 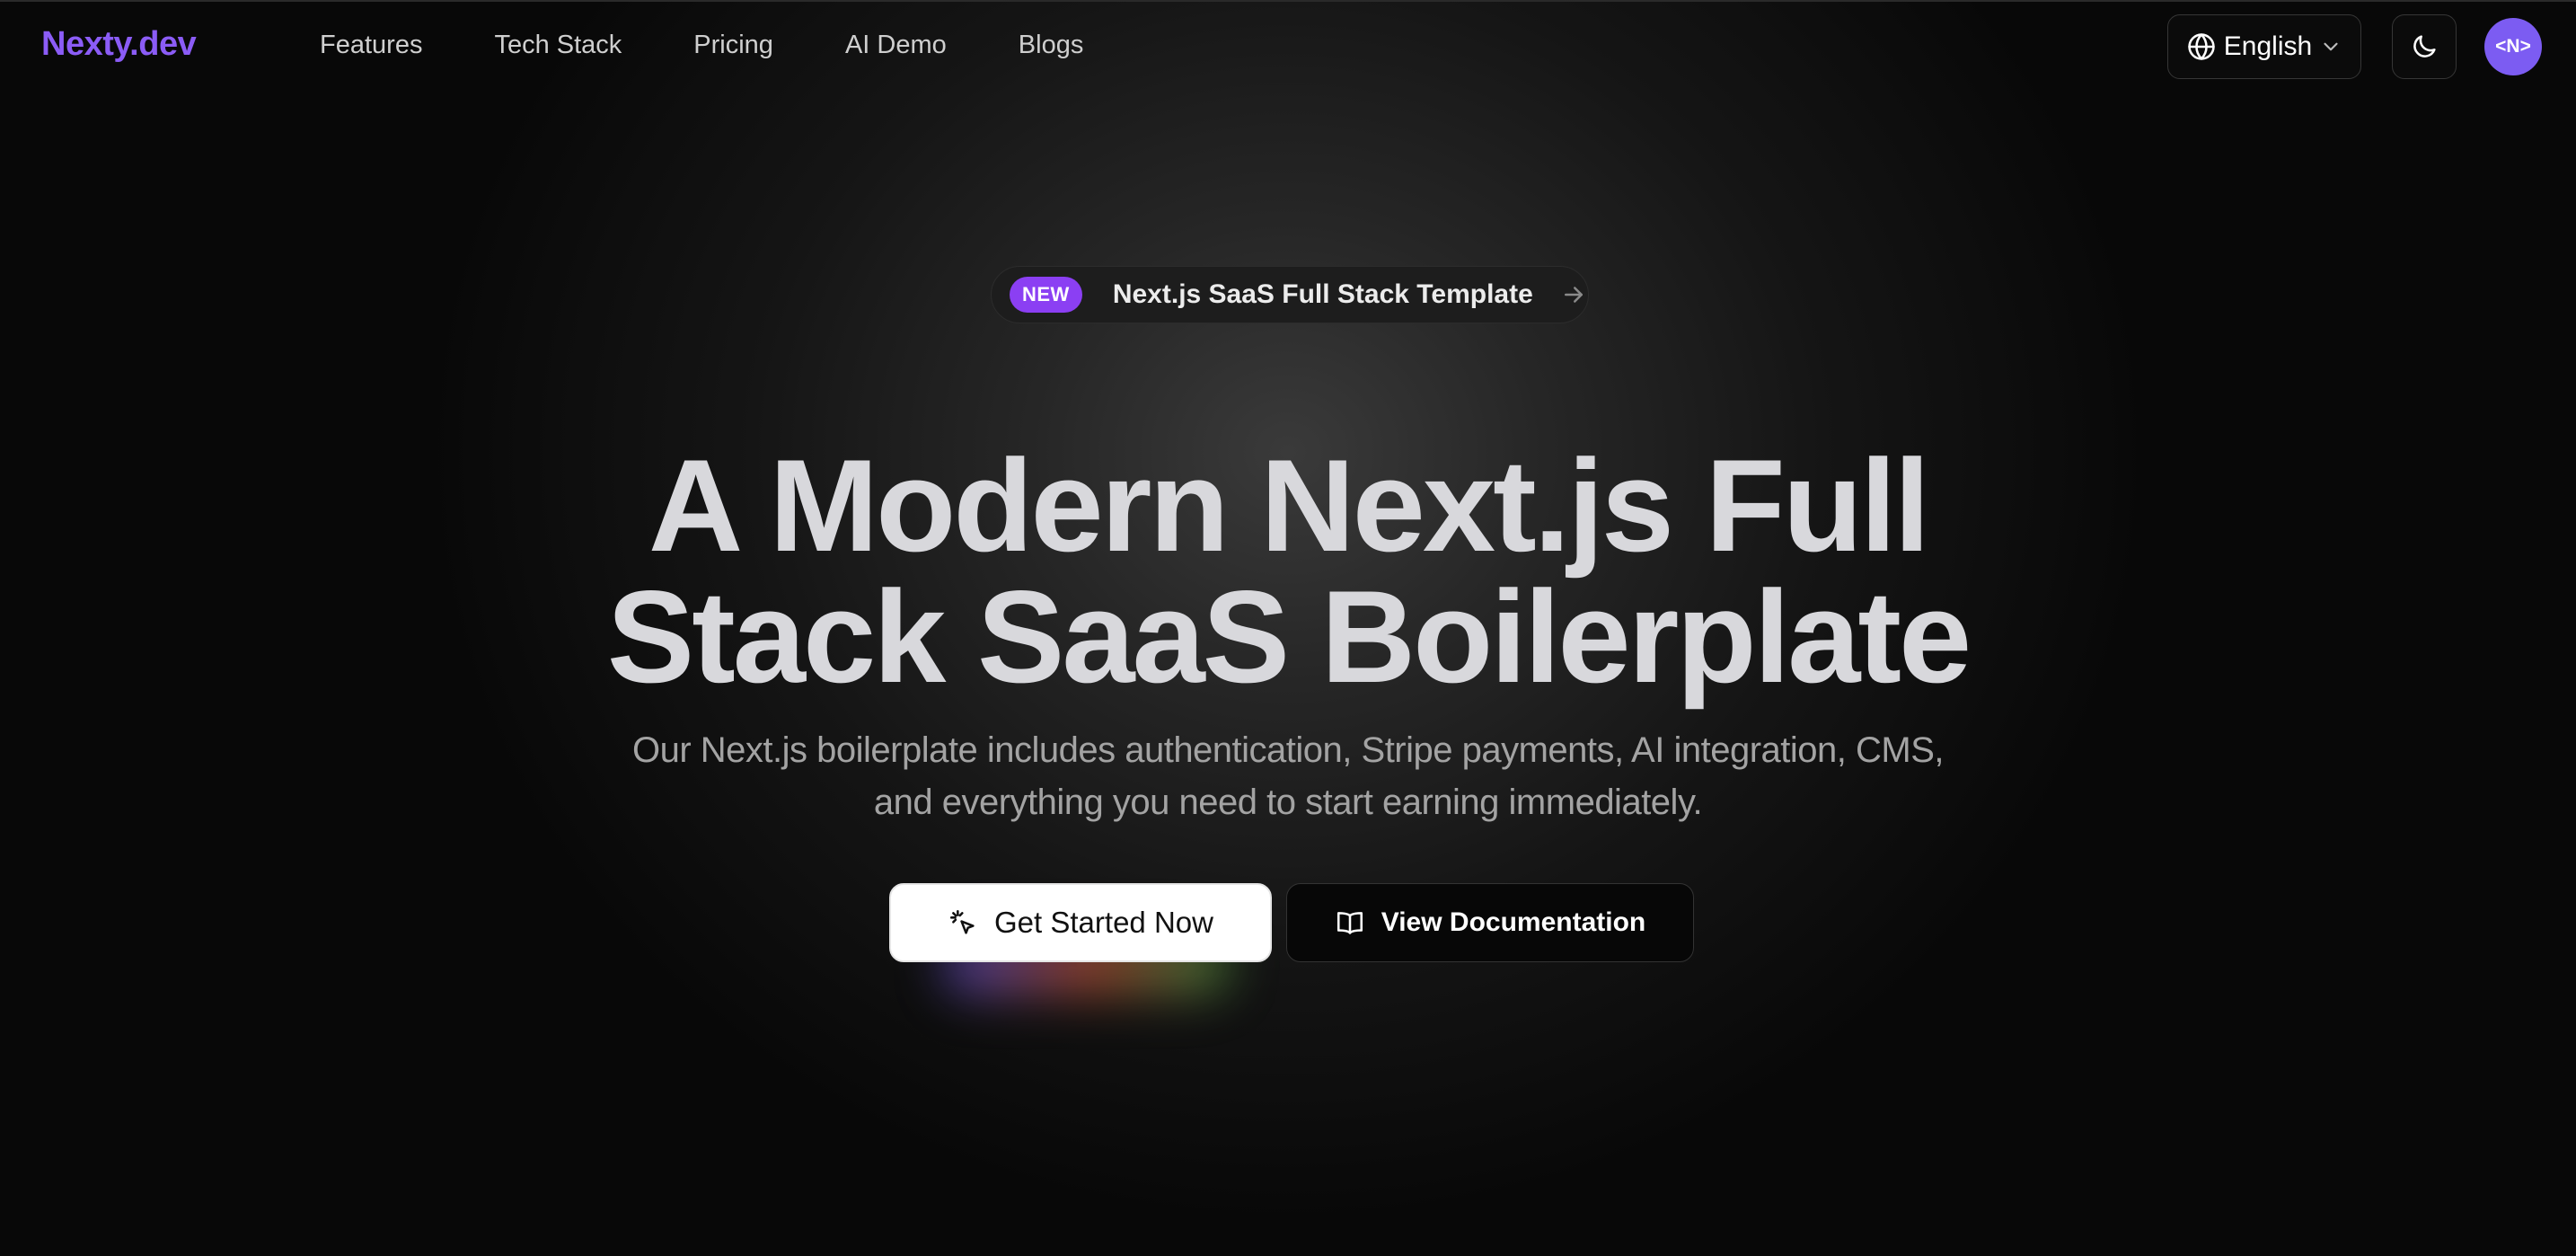 I want to click on book-open-icon, so click(x=1350, y=922).